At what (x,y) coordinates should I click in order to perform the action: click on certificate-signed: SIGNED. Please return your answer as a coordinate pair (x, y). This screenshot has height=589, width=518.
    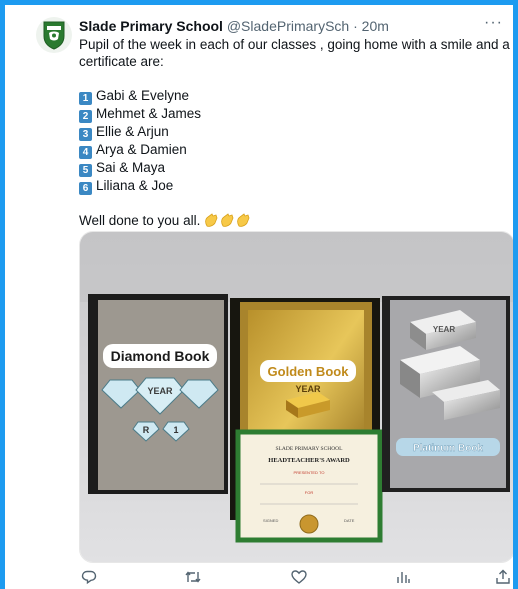
    Looking at the image, I should click on (270, 520).